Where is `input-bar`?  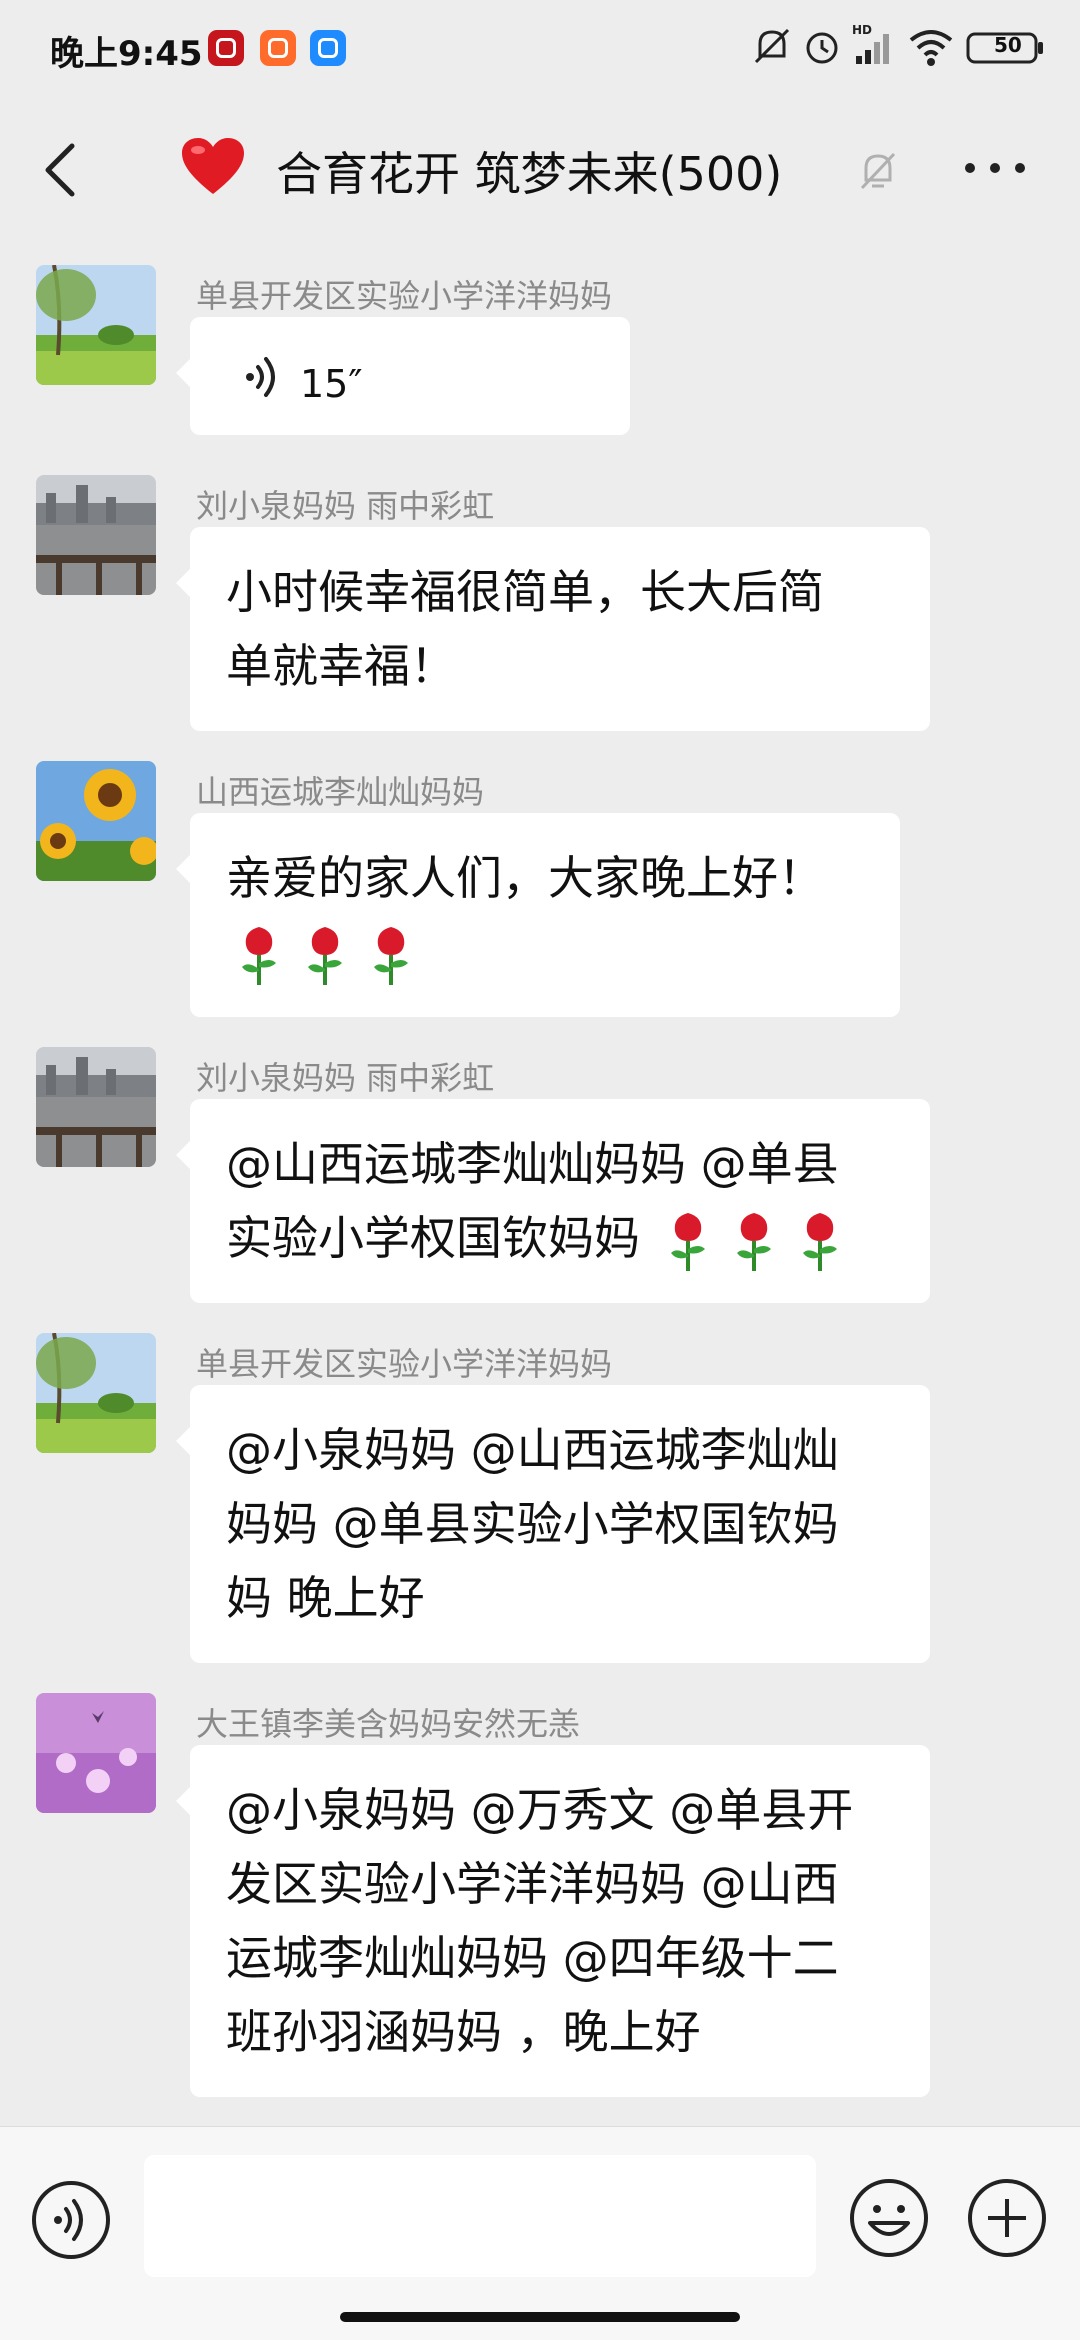
input-bar is located at coordinates (540, 2233).